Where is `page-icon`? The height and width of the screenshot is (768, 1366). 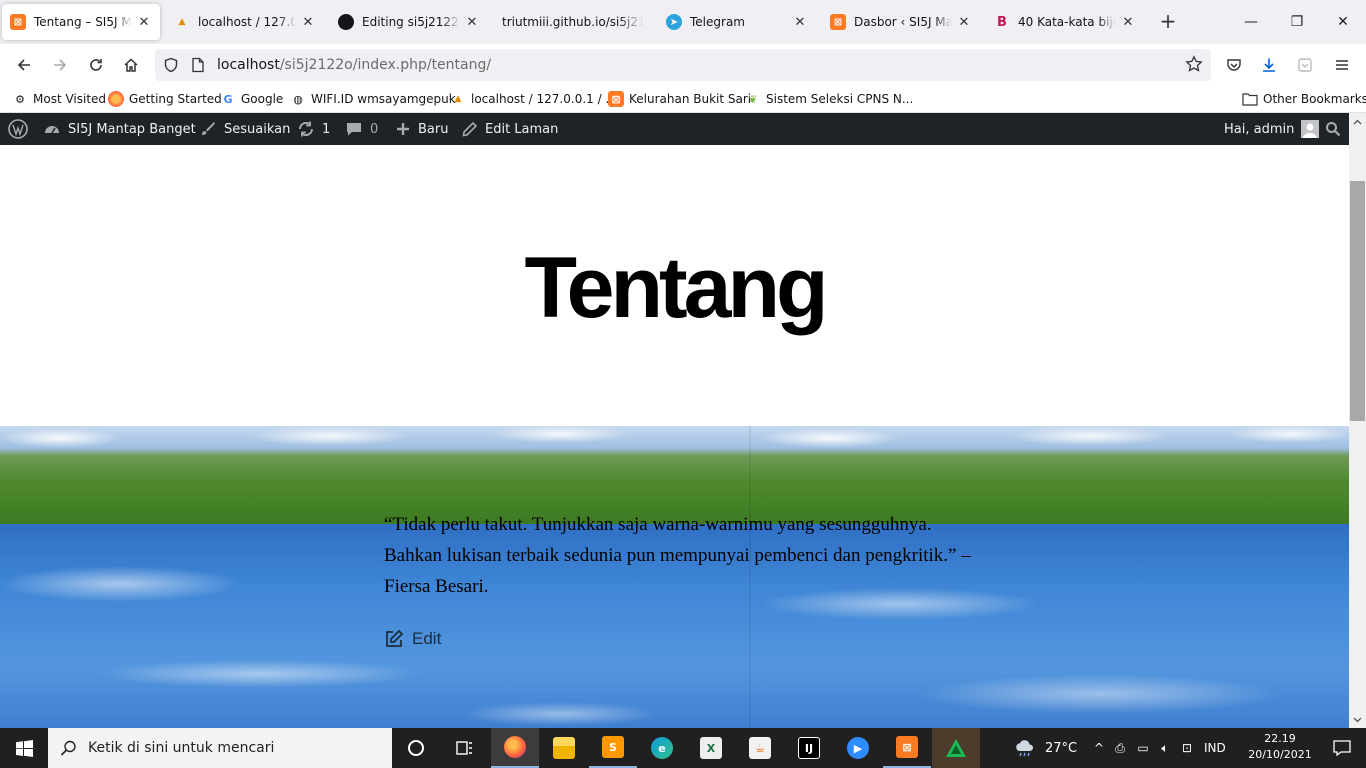 page-icon is located at coordinates (198, 65).